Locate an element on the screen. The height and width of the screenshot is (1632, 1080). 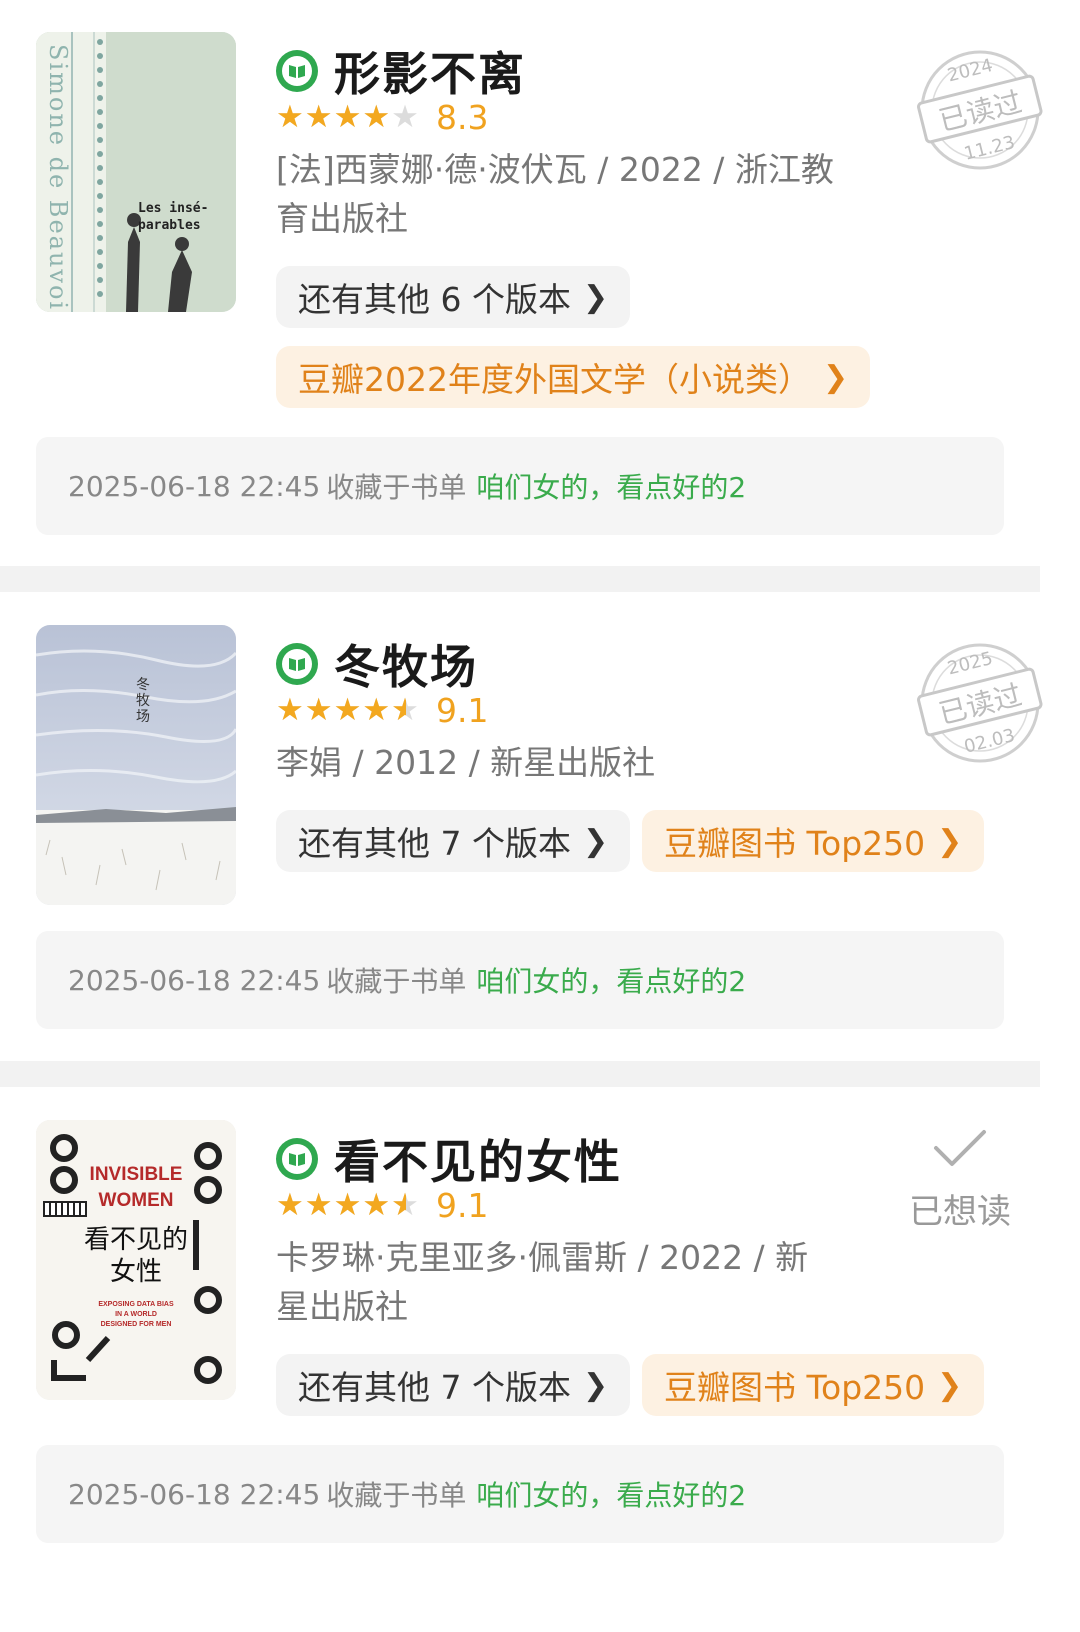
cover-title-text: 冬牧场 is located at coordinates (143, 701).